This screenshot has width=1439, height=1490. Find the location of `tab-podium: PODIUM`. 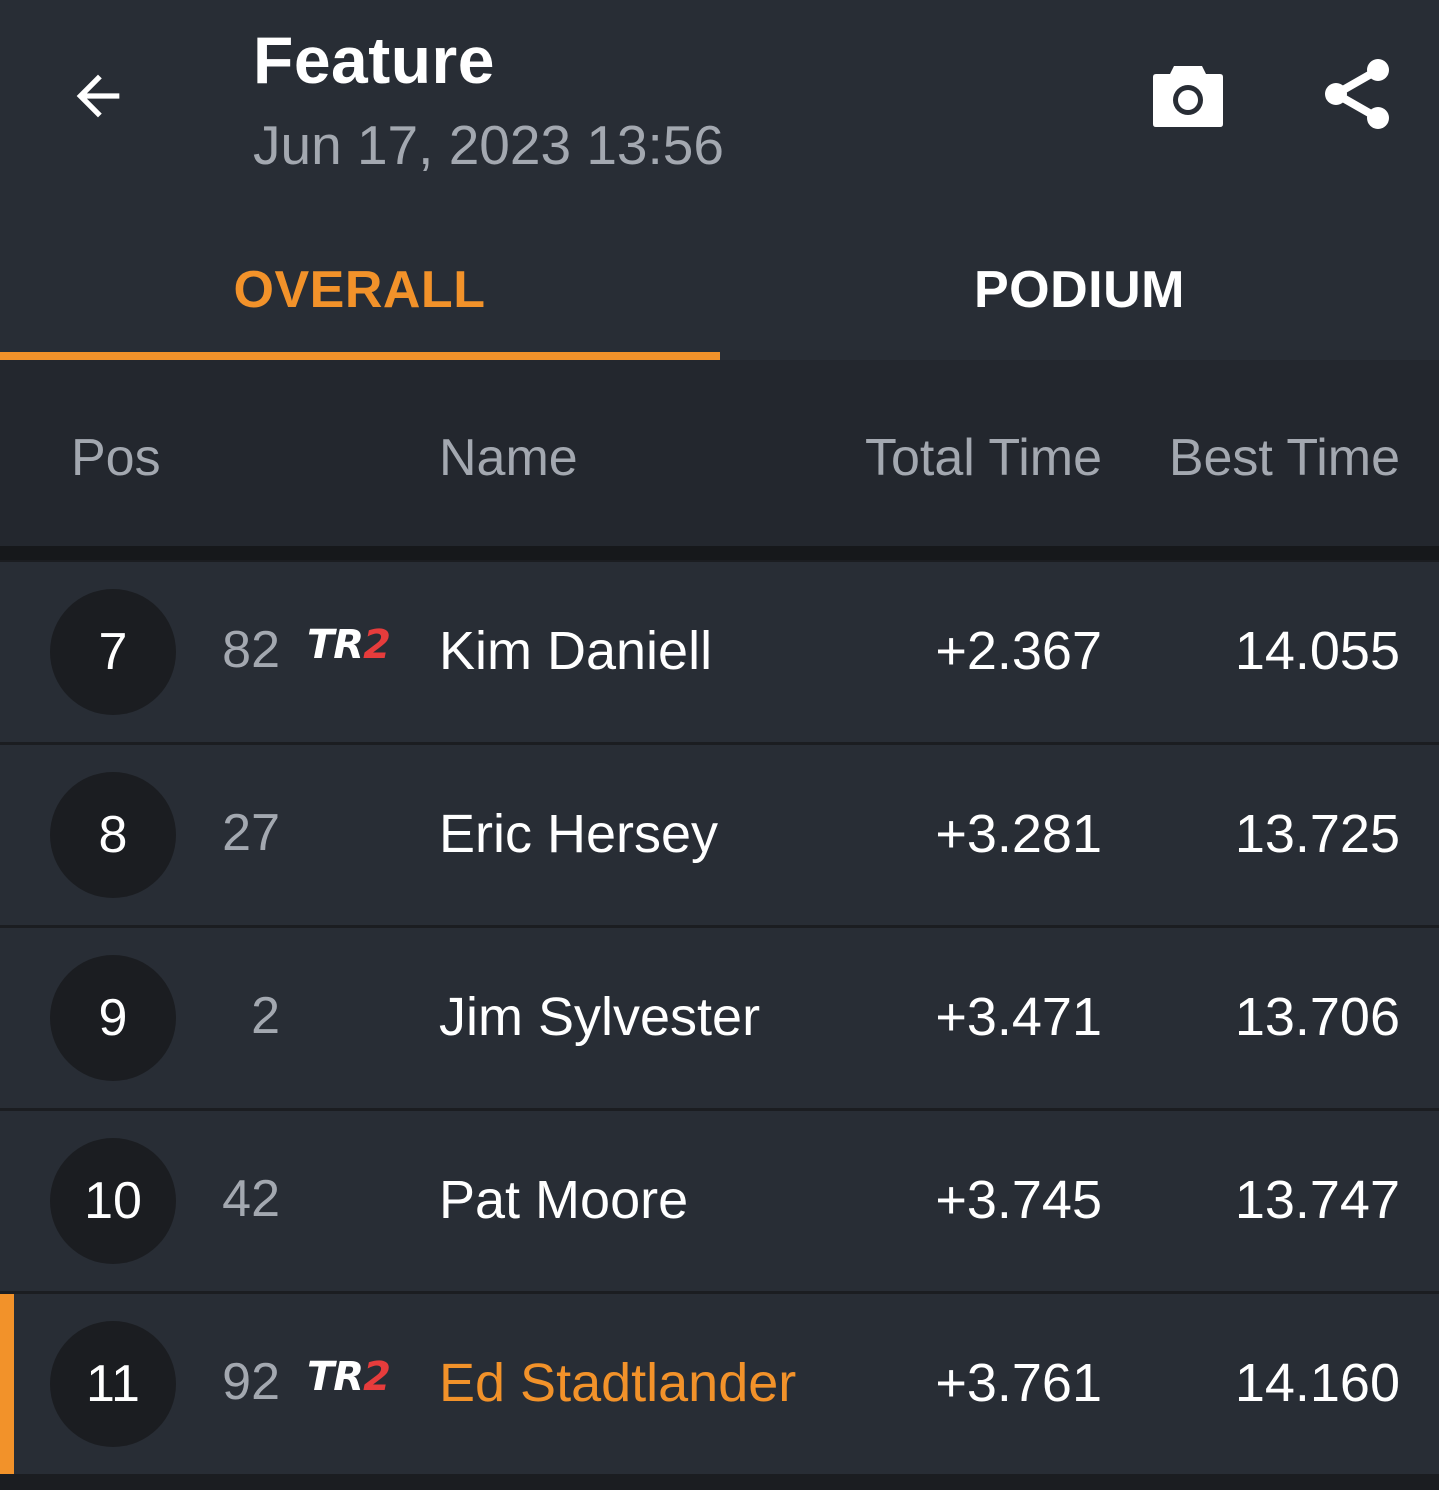

tab-podium: PODIUM is located at coordinates (1079, 290).